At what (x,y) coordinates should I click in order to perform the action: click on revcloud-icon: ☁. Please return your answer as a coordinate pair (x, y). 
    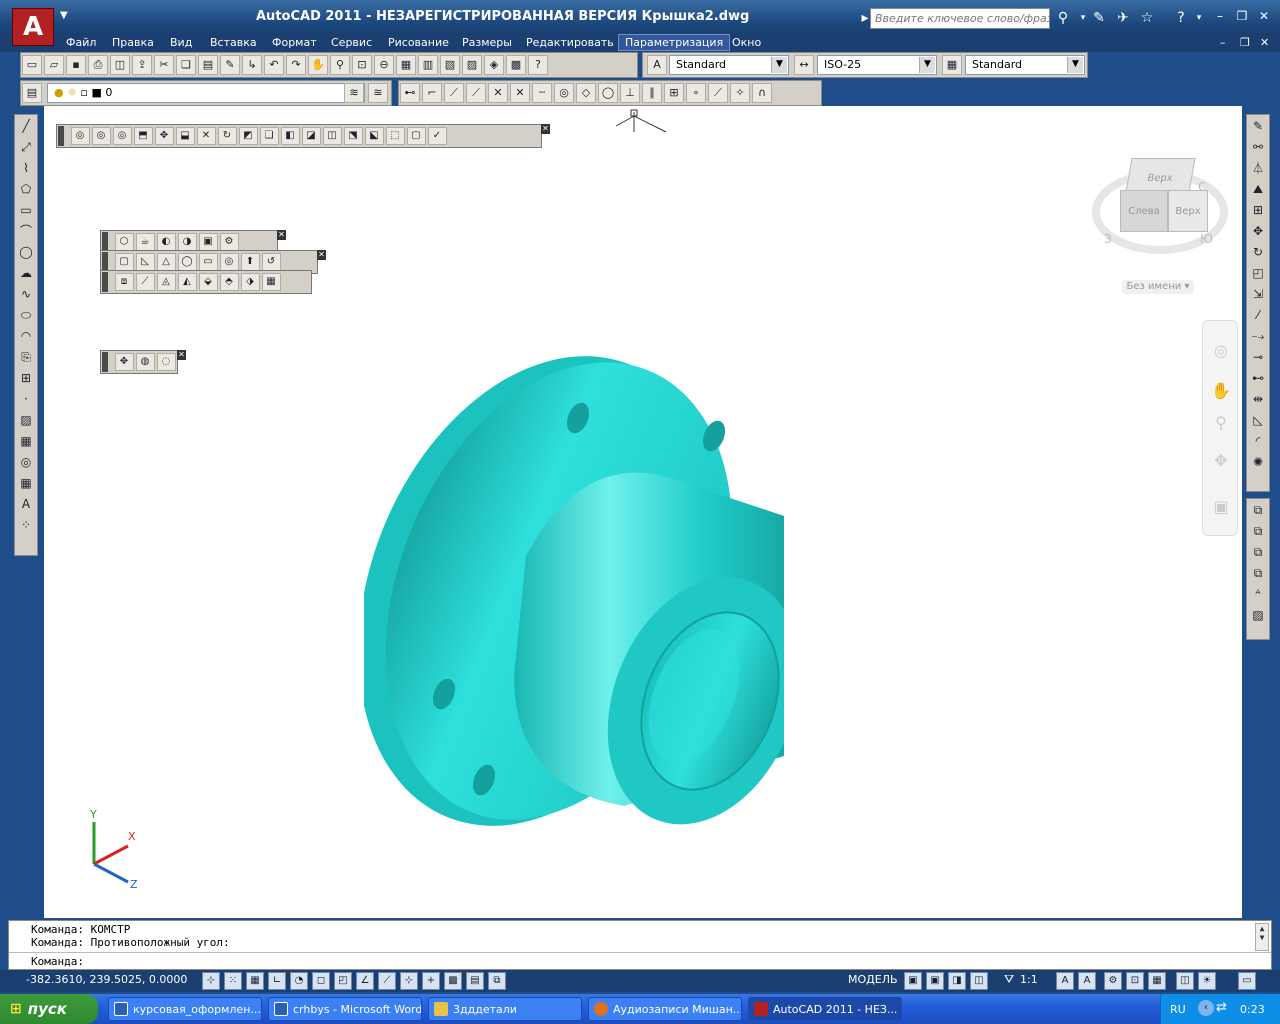
    Looking at the image, I should click on (26, 273).